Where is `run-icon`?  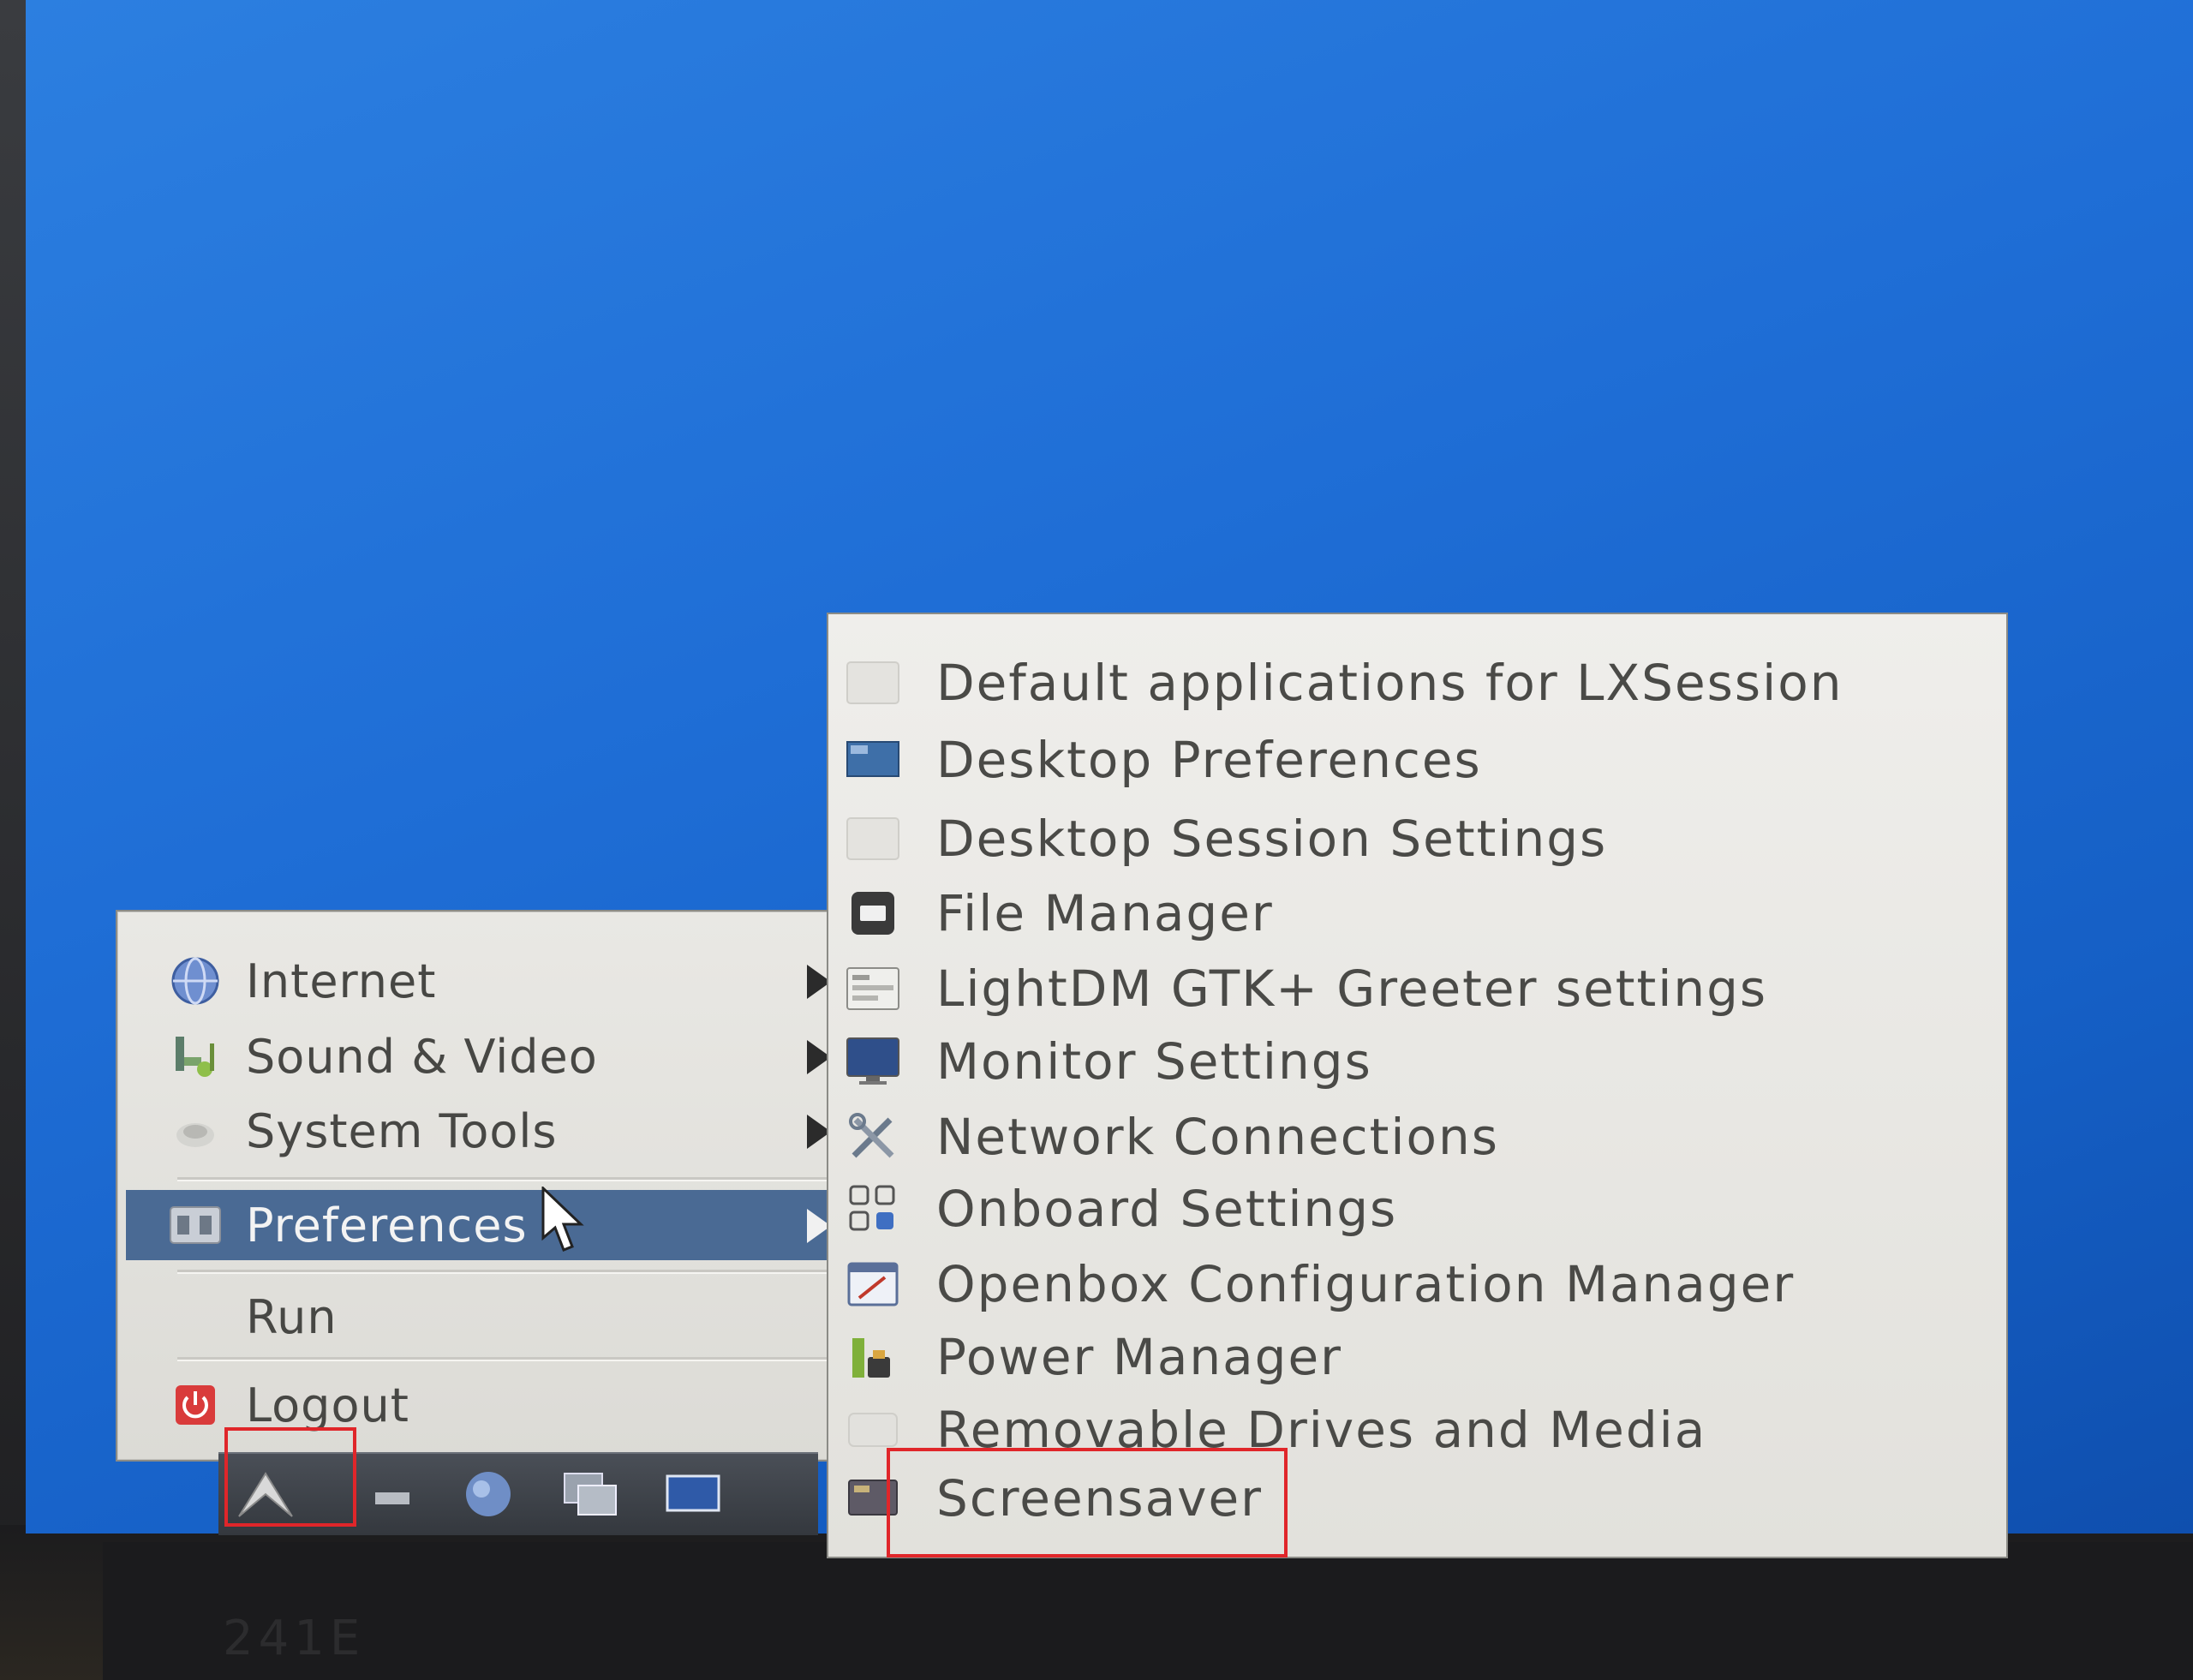 run-icon is located at coordinates (196, 1316).